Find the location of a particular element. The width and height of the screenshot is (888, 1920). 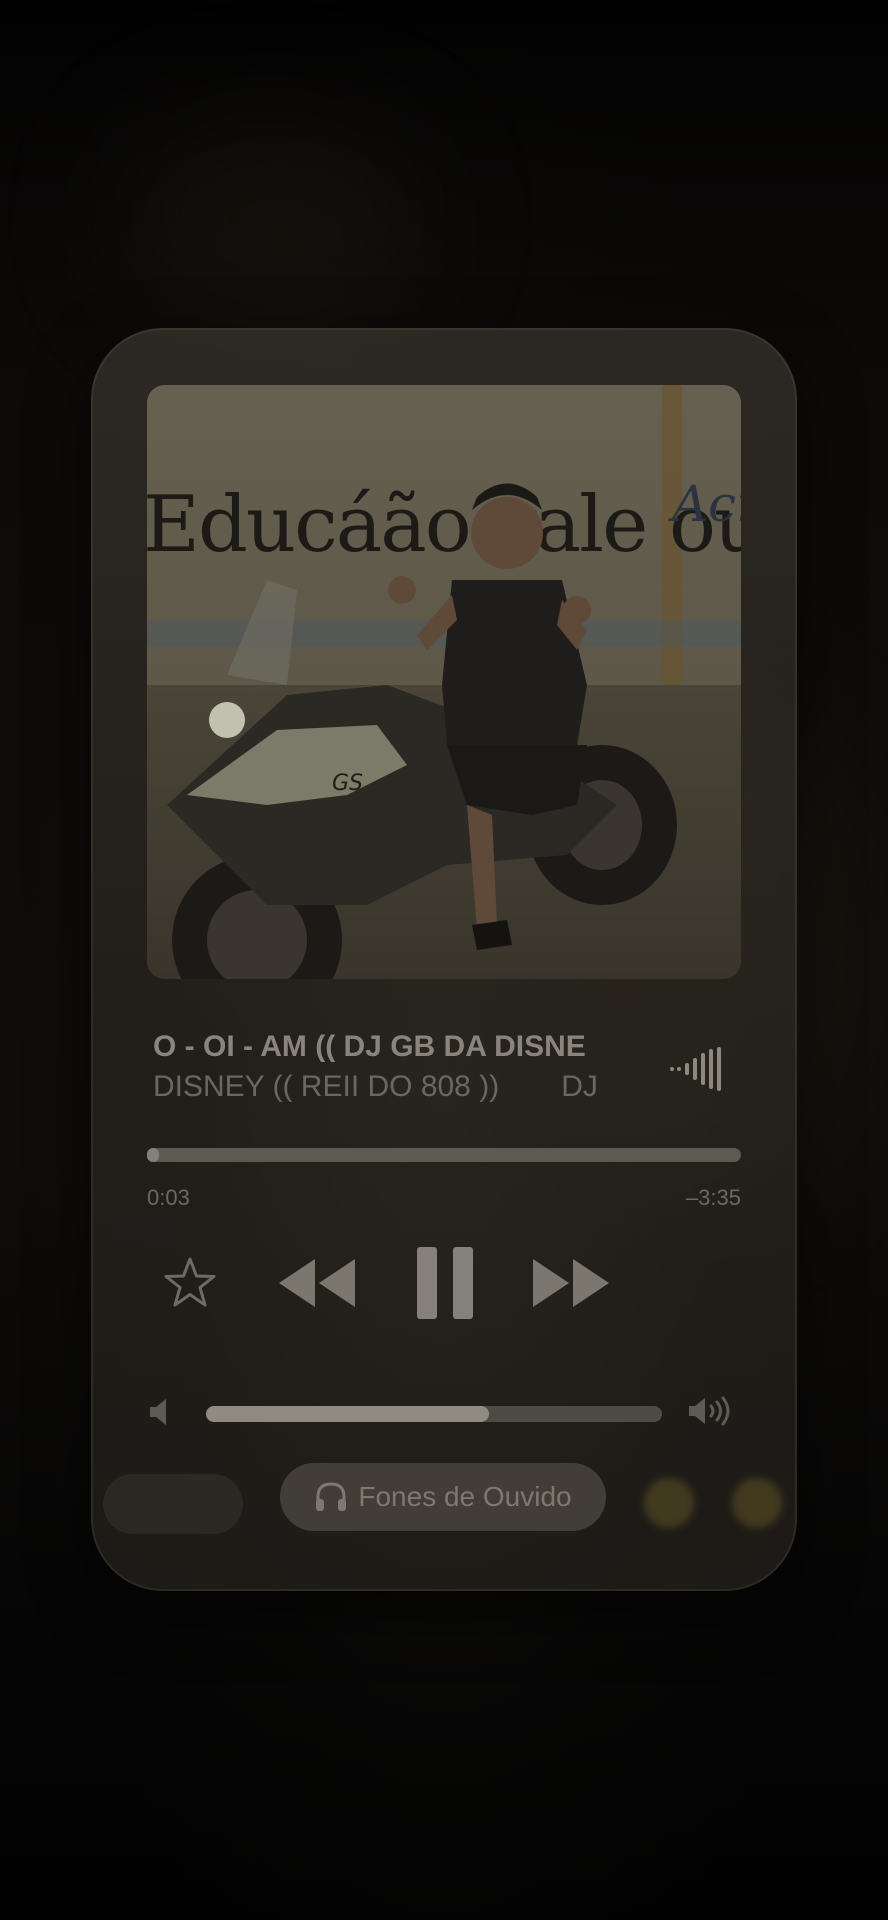

favorite-button is located at coordinates (190, 1283).